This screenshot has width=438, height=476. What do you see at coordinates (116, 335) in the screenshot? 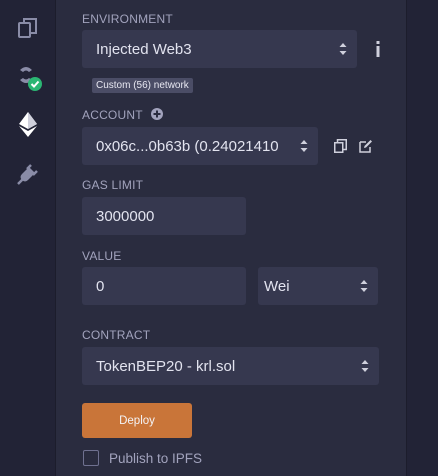
I see `contract-label: CONTRACT` at bounding box center [116, 335].